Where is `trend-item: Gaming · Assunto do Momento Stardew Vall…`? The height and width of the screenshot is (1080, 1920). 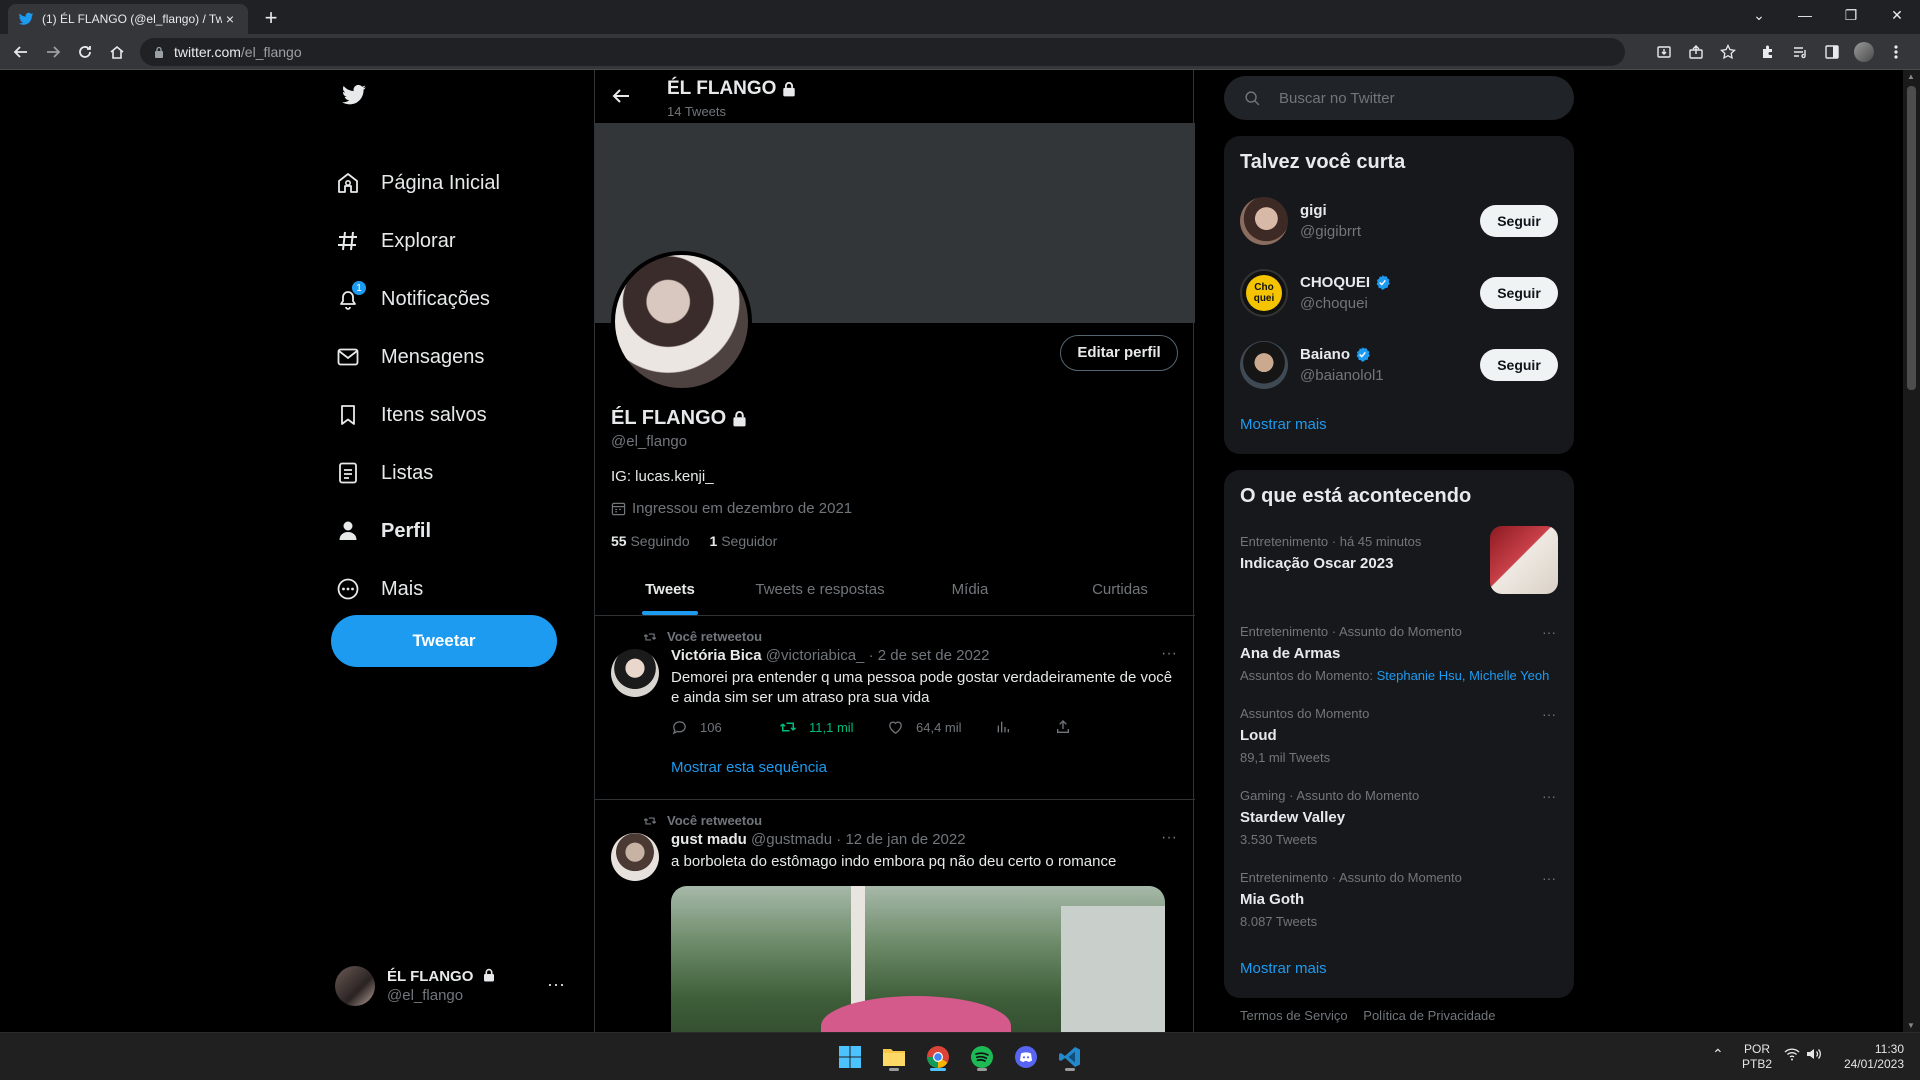
trend-item: Gaming · Assunto do Momento Stardew Vall… is located at coordinates (1399, 817).